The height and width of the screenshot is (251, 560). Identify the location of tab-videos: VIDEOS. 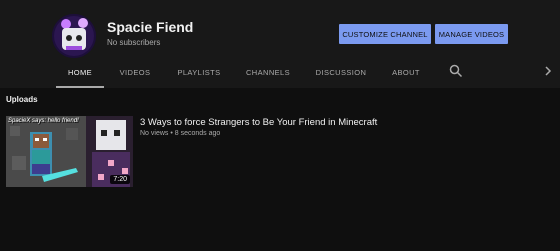
(135, 72).